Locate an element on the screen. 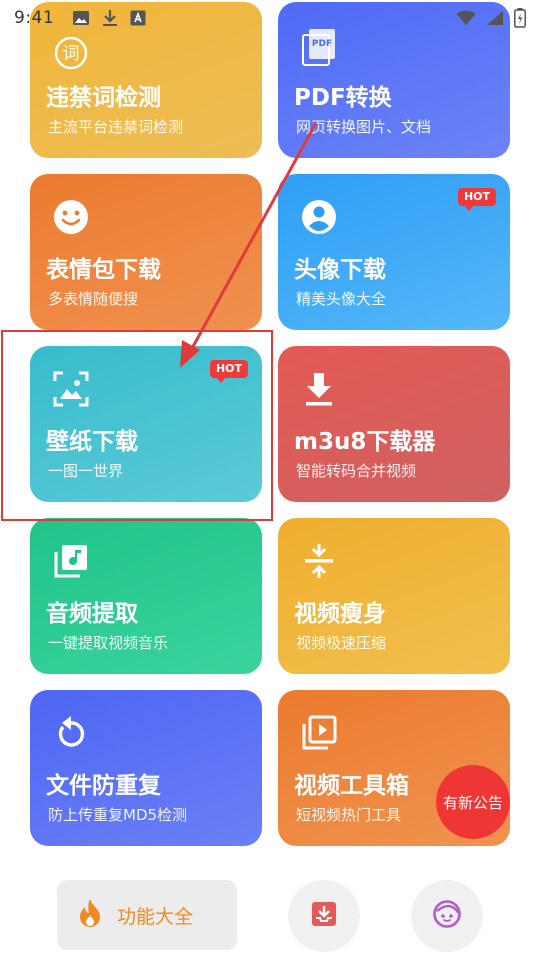  card-subtitle: 防上传重复MD5检测 is located at coordinates (118, 815).